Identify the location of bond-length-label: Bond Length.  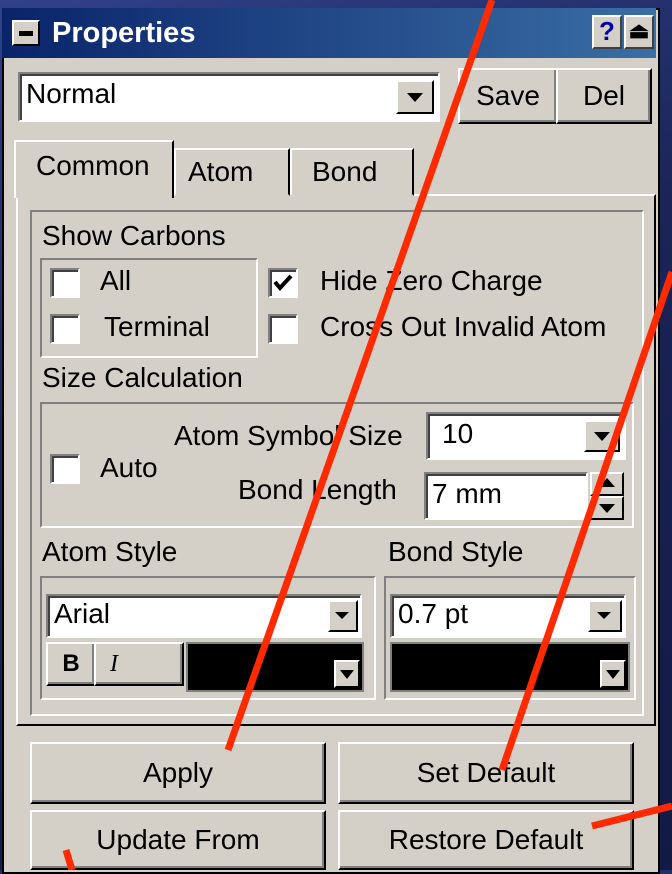
(317, 489).